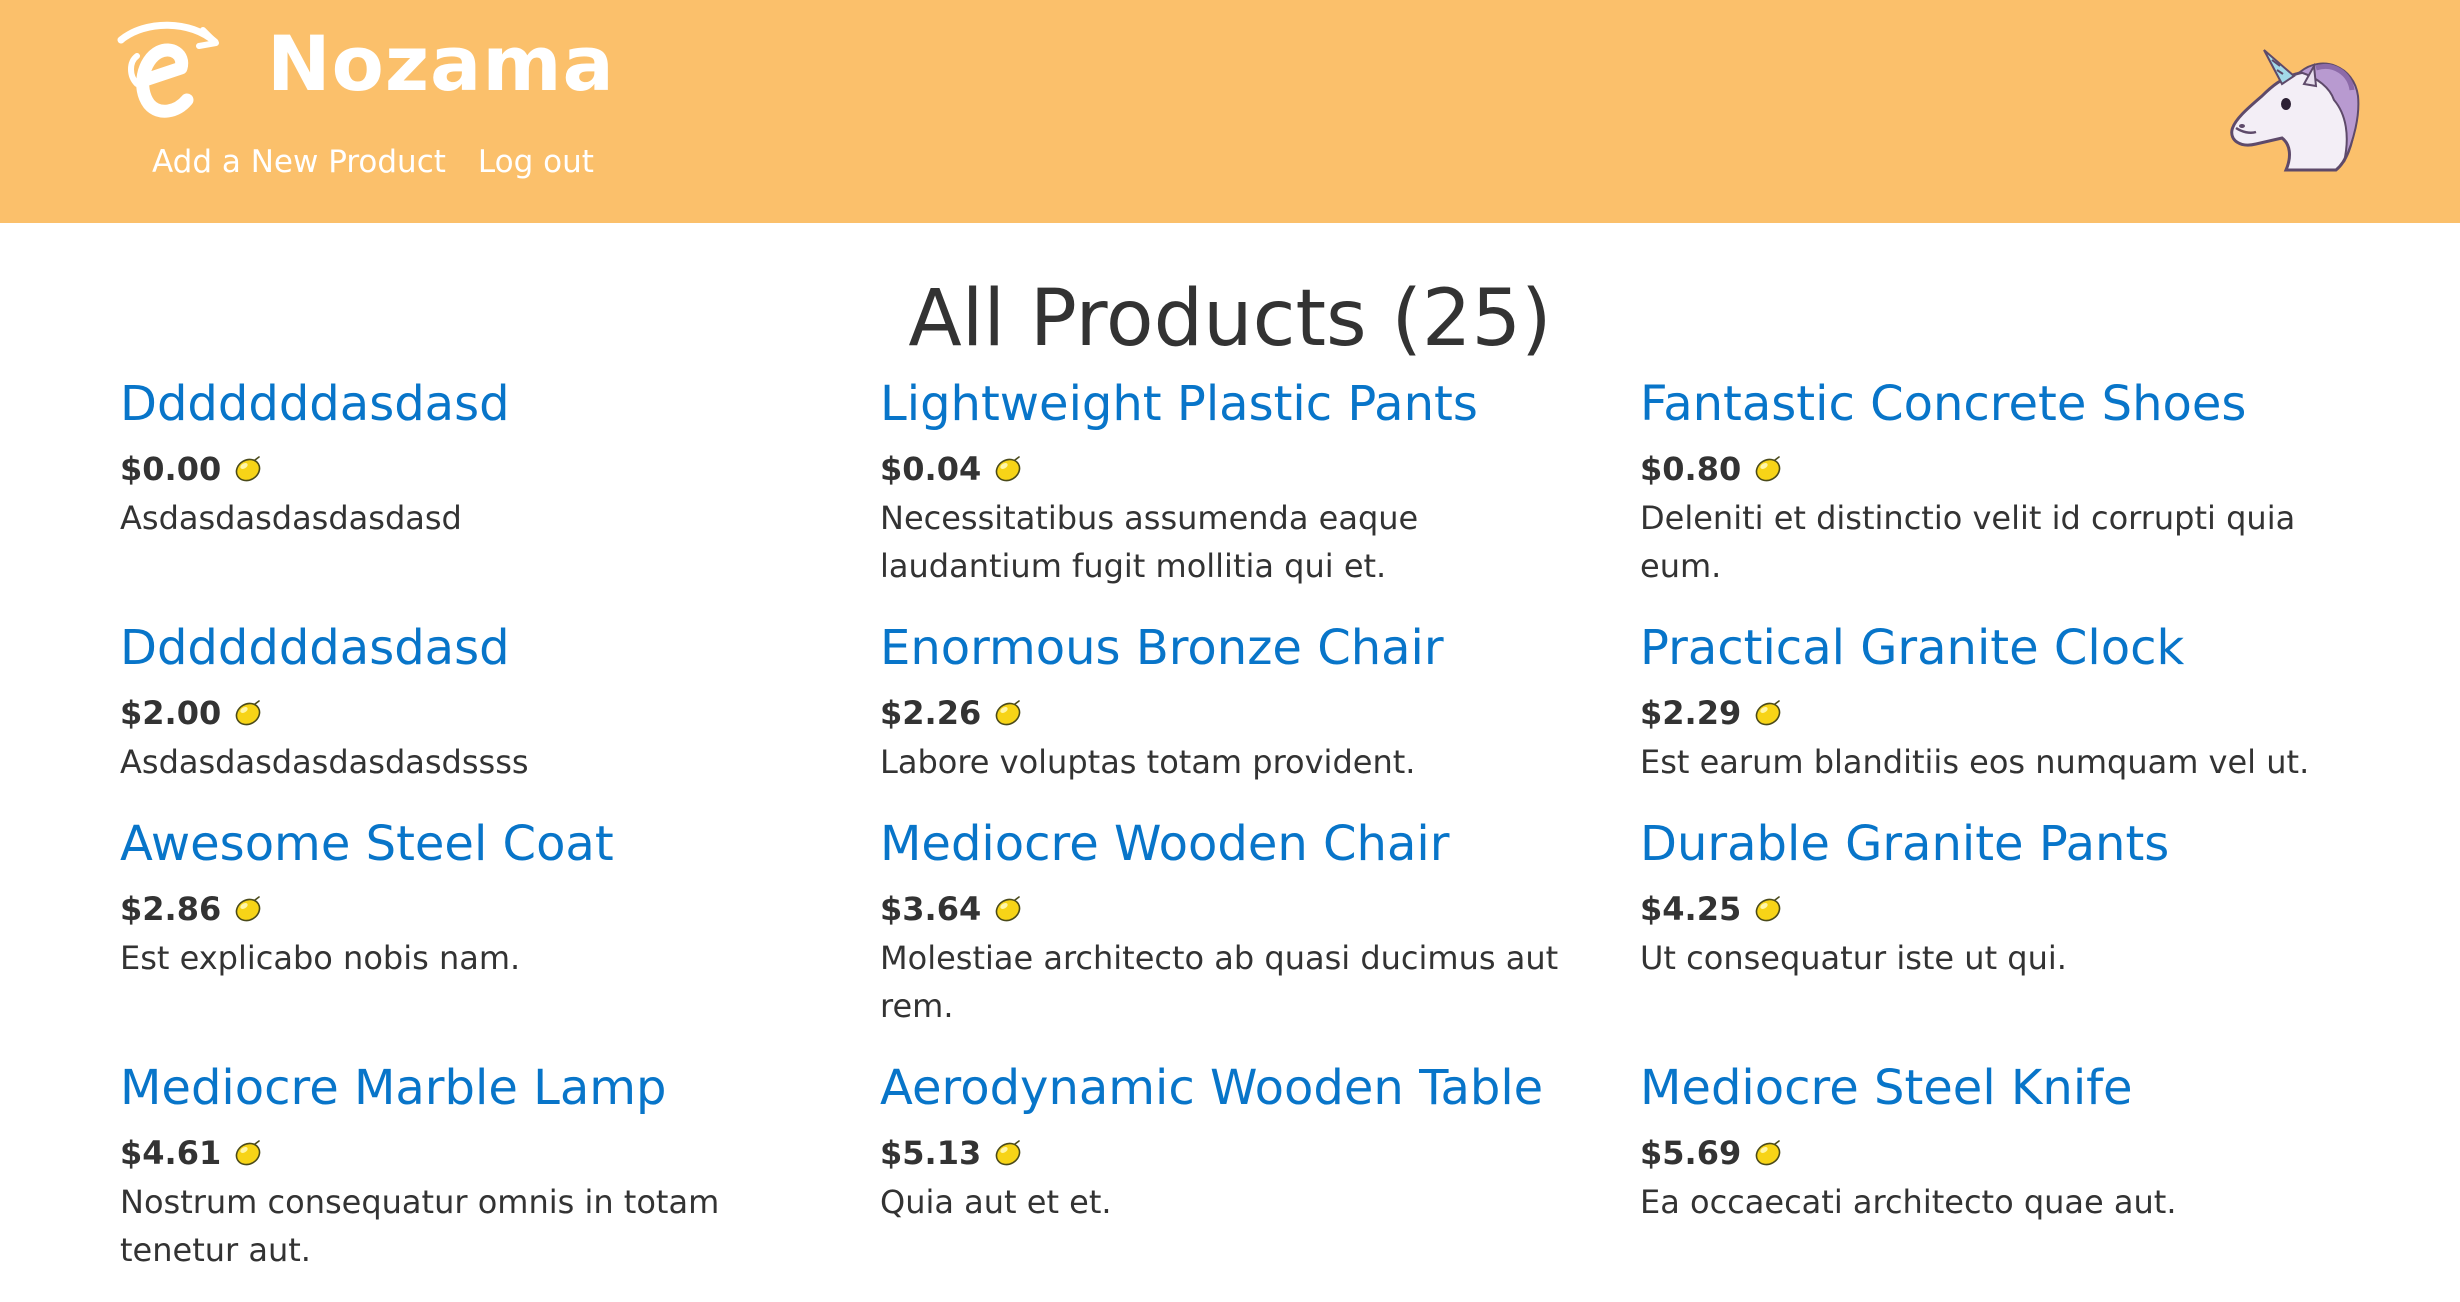 The height and width of the screenshot is (1302, 2460). What do you see at coordinates (931, 909) in the screenshot?
I see `product-price: $3.64` at bounding box center [931, 909].